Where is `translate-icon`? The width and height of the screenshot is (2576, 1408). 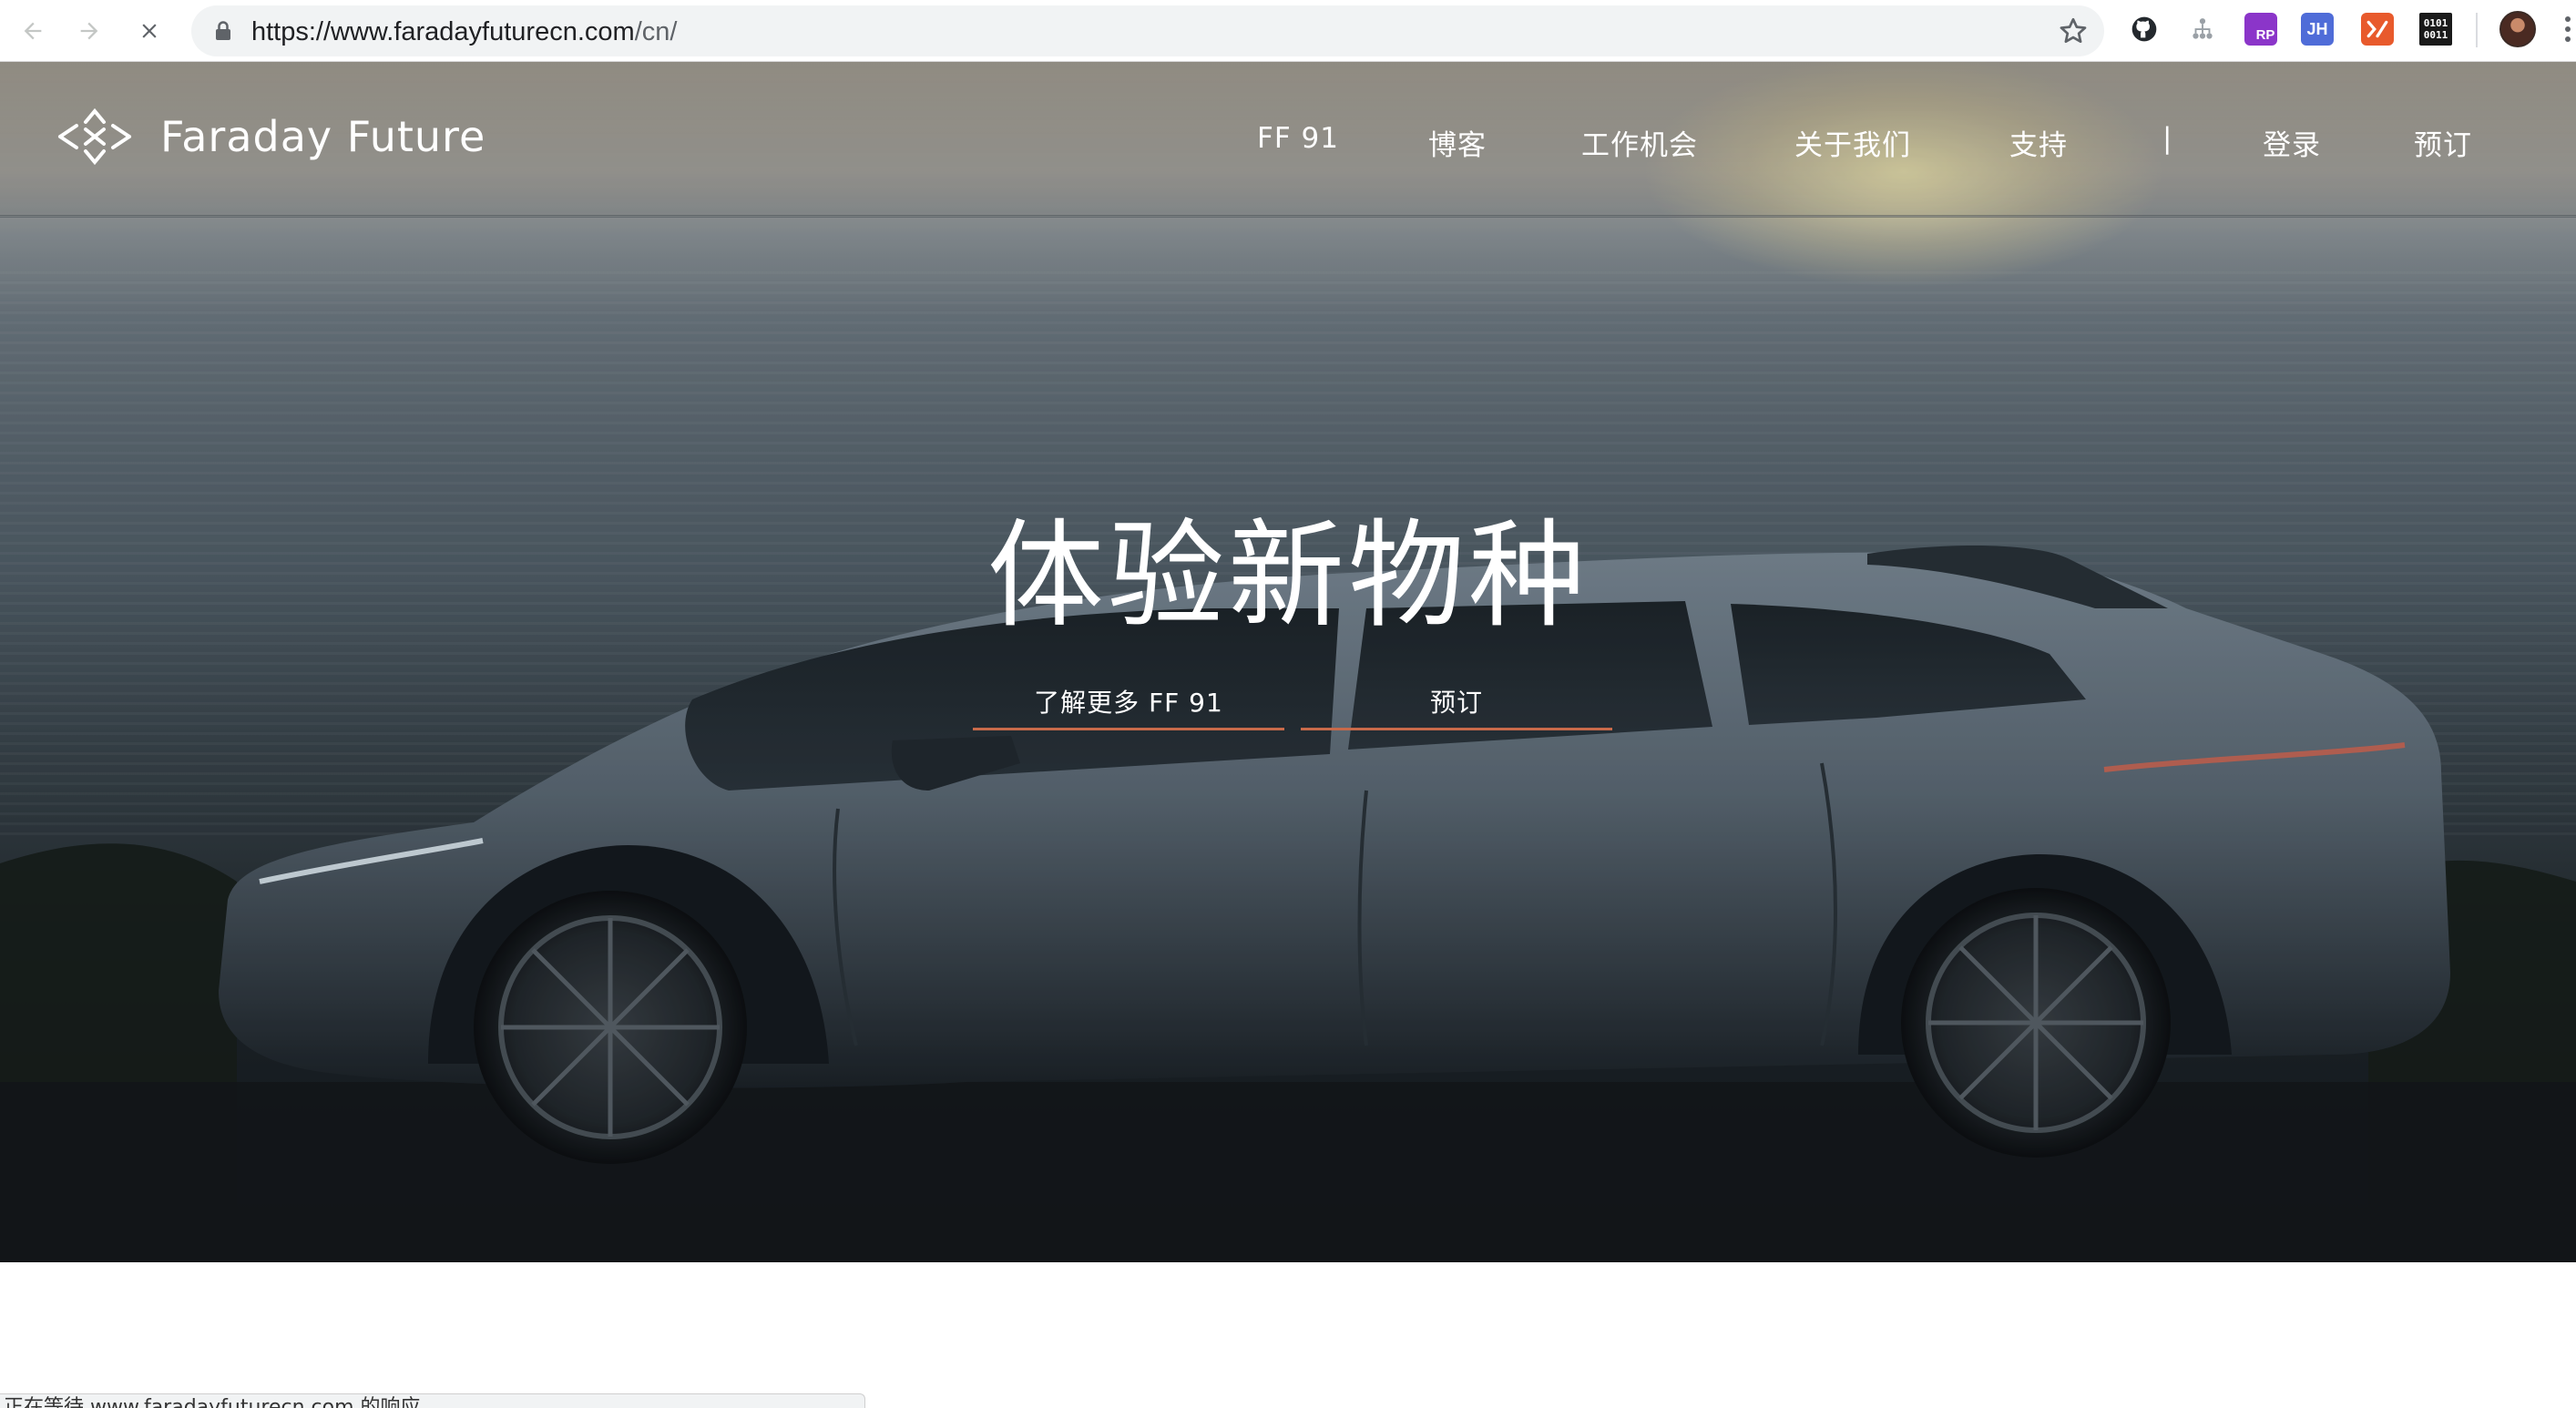
translate-icon is located at coordinates (2377, 29).